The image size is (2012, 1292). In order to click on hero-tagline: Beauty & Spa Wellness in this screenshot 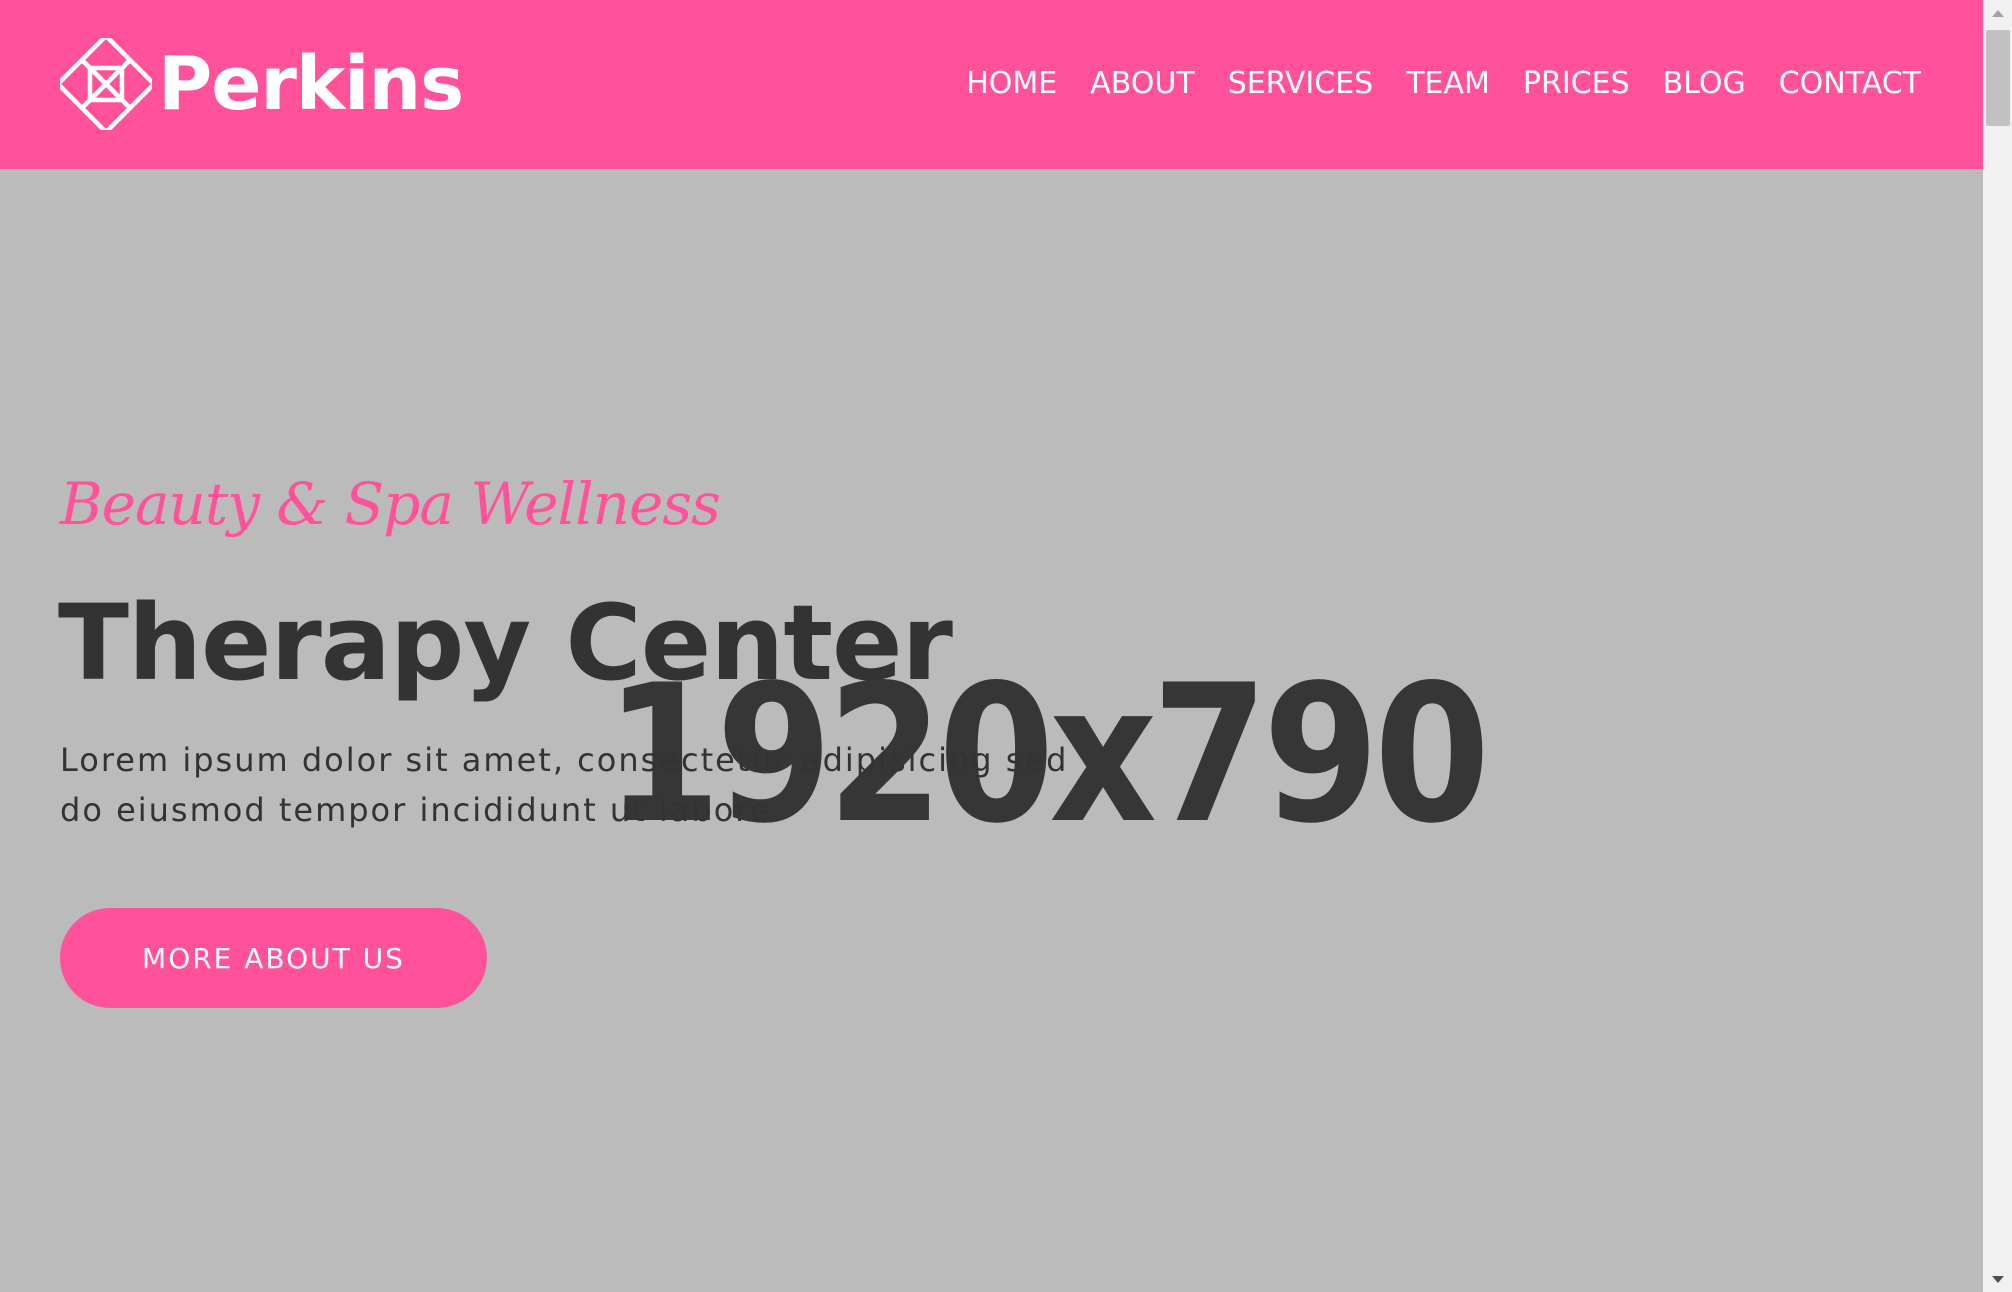, I will do `click(390, 504)`.